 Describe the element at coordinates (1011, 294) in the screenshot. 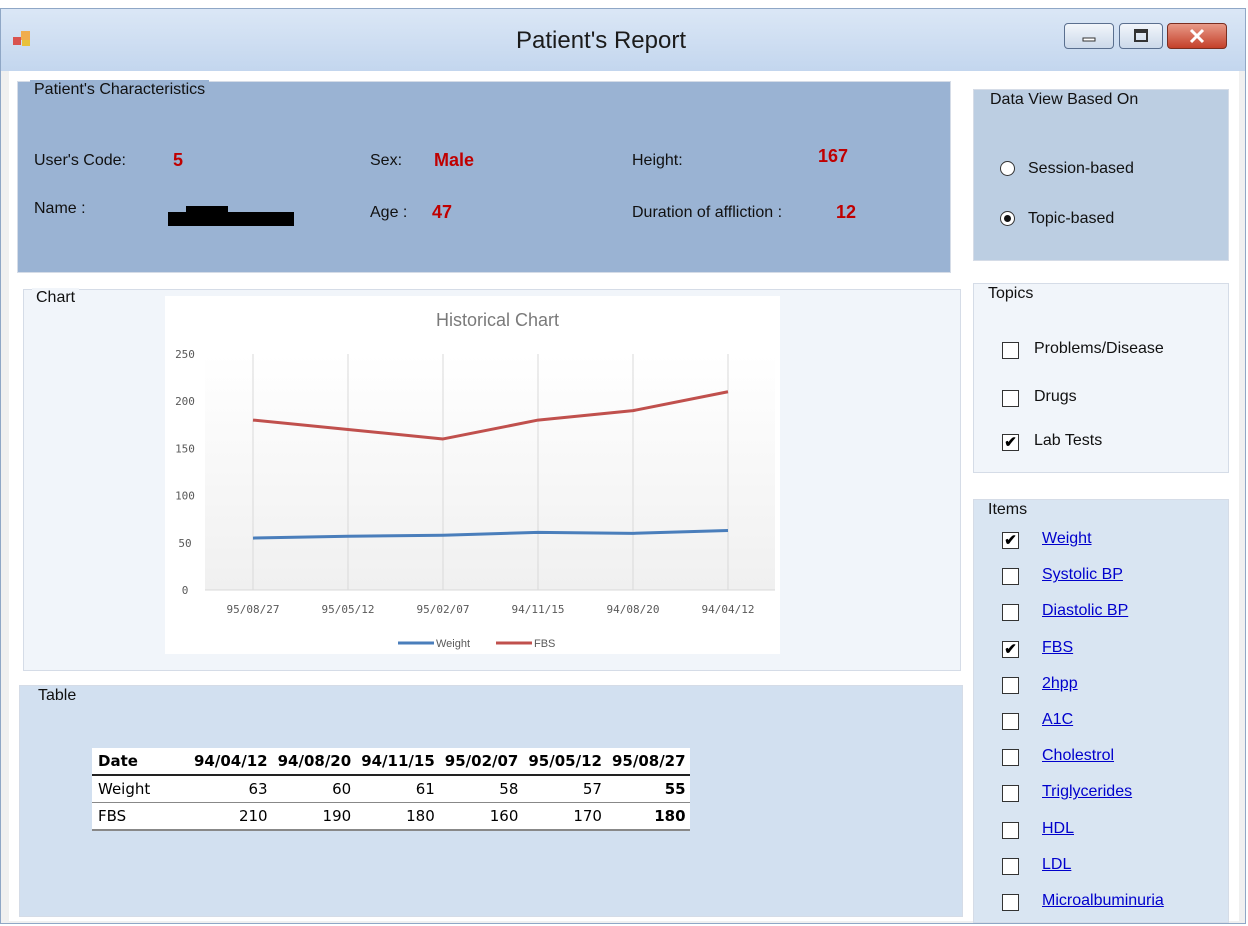

I see `group-label: Topics` at that location.